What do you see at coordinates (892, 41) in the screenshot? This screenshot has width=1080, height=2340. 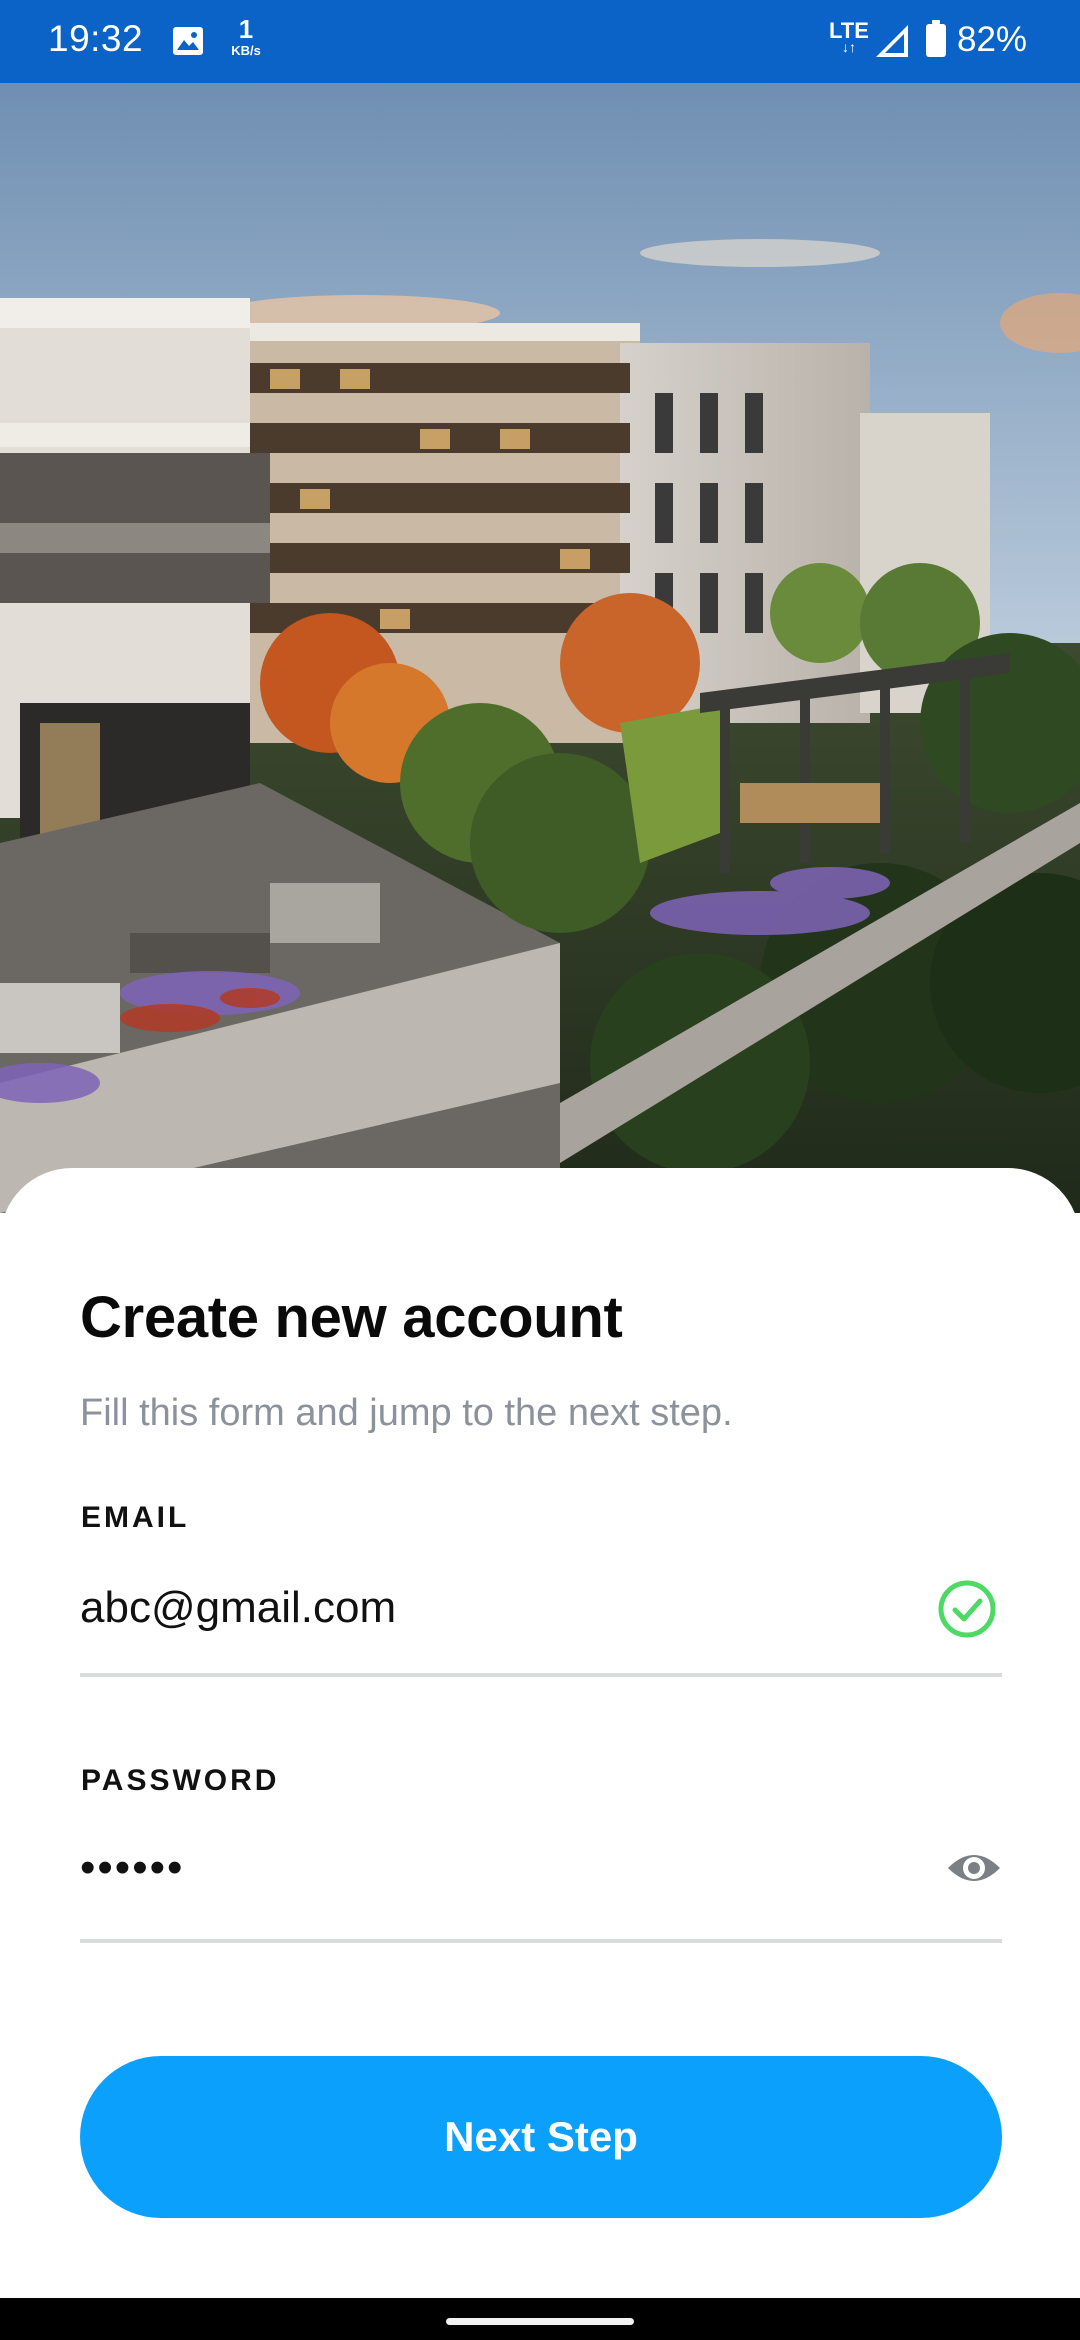 I see `signal-icon` at bounding box center [892, 41].